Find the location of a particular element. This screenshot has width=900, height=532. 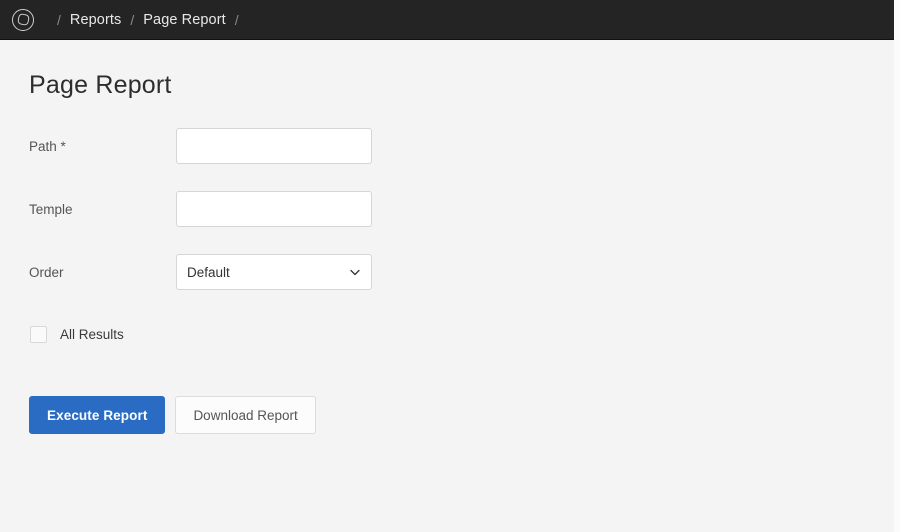

label-path: Path * is located at coordinates (47, 146).